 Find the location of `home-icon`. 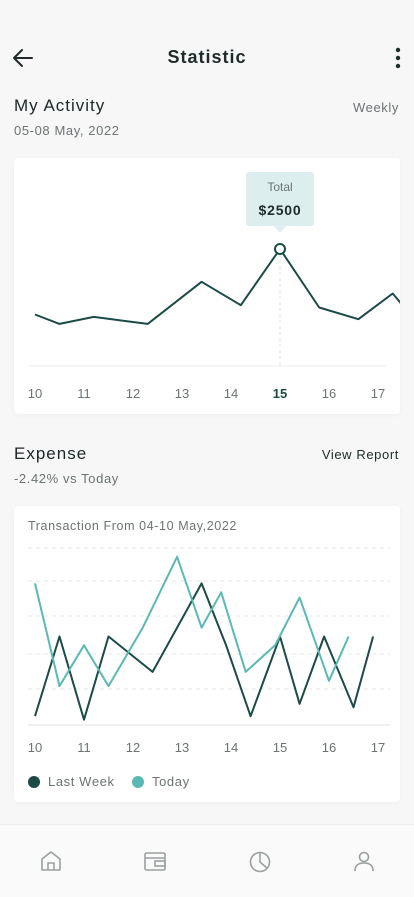

home-icon is located at coordinates (51, 861).